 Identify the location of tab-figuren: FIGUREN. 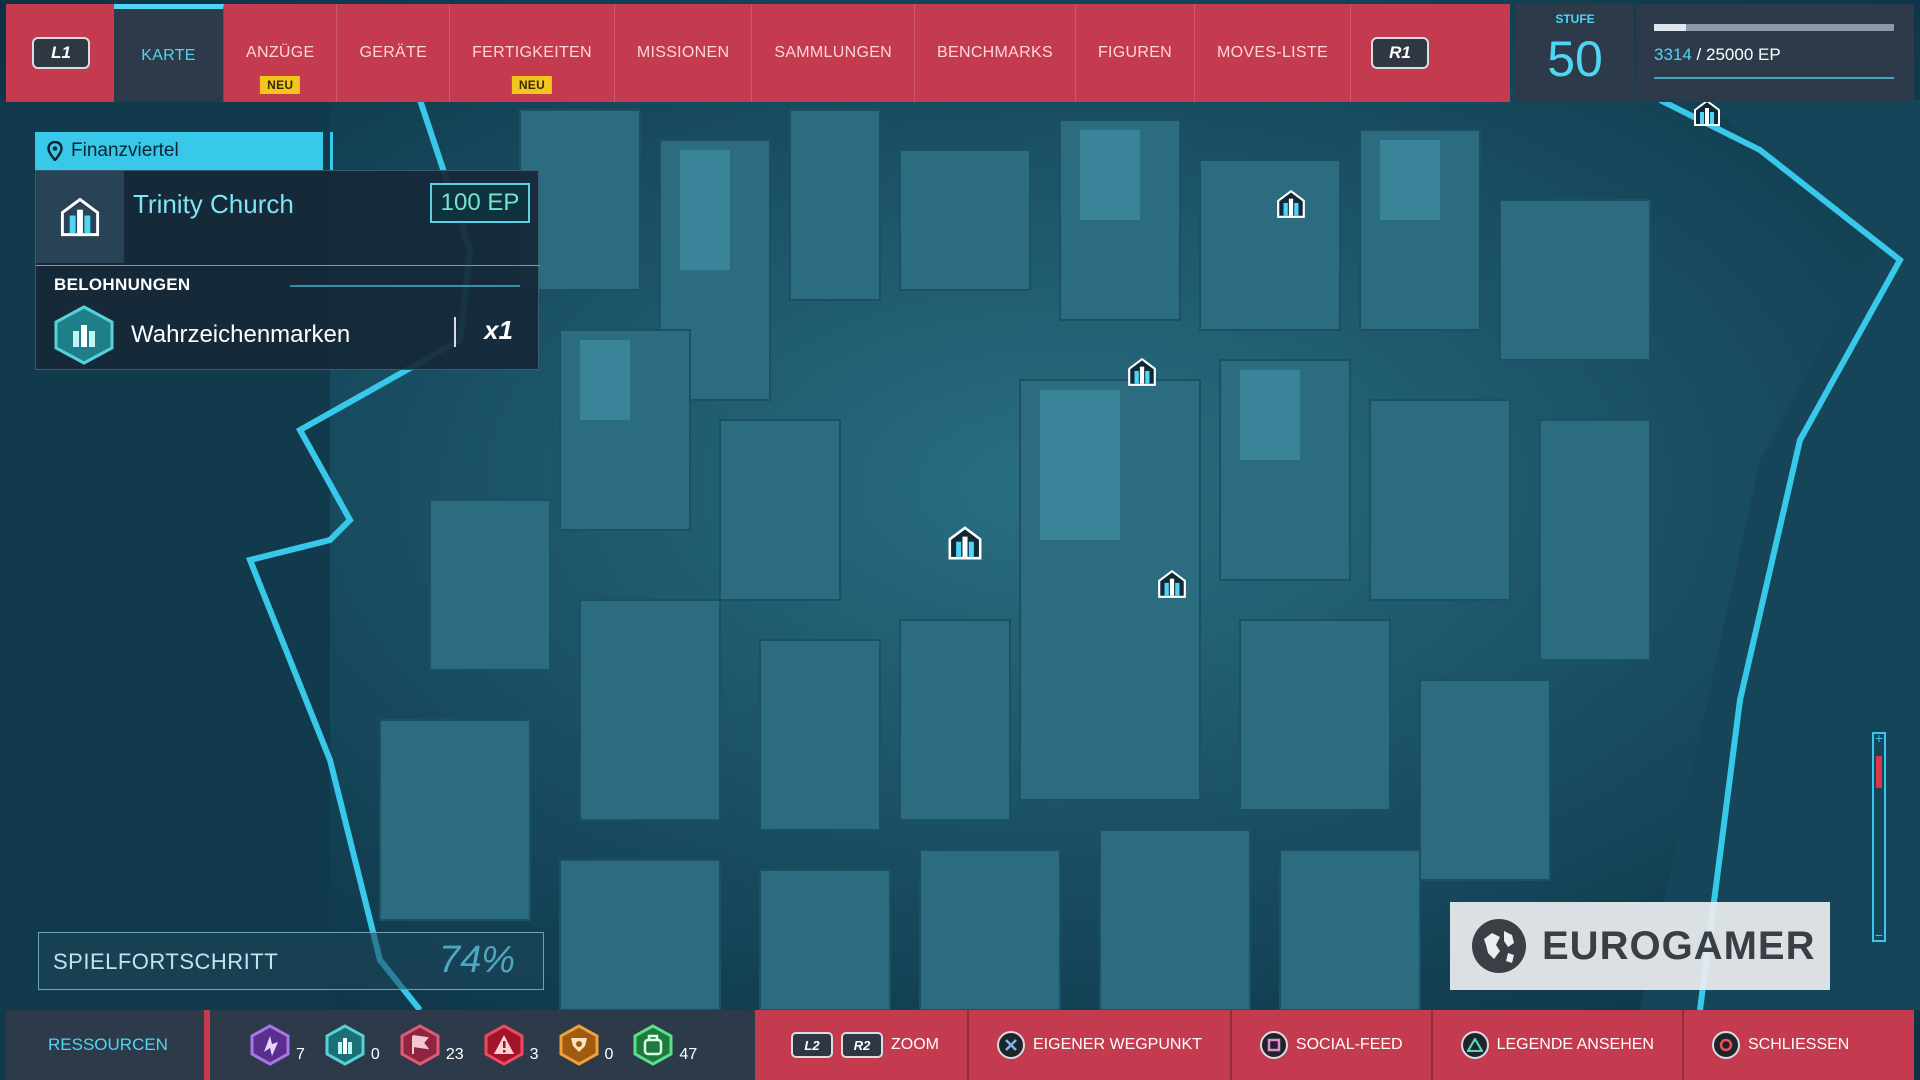
(1136, 53).